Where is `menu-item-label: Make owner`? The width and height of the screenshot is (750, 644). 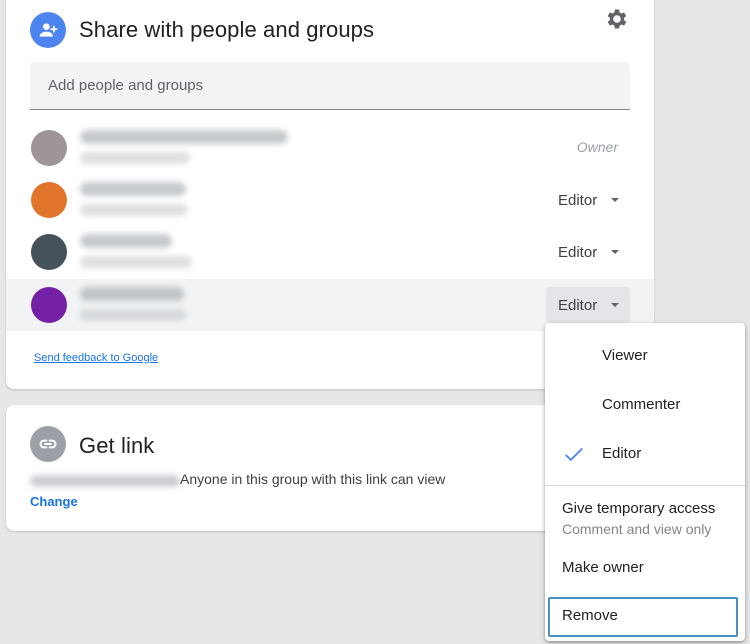
menu-item-label: Make owner is located at coordinates (603, 567).